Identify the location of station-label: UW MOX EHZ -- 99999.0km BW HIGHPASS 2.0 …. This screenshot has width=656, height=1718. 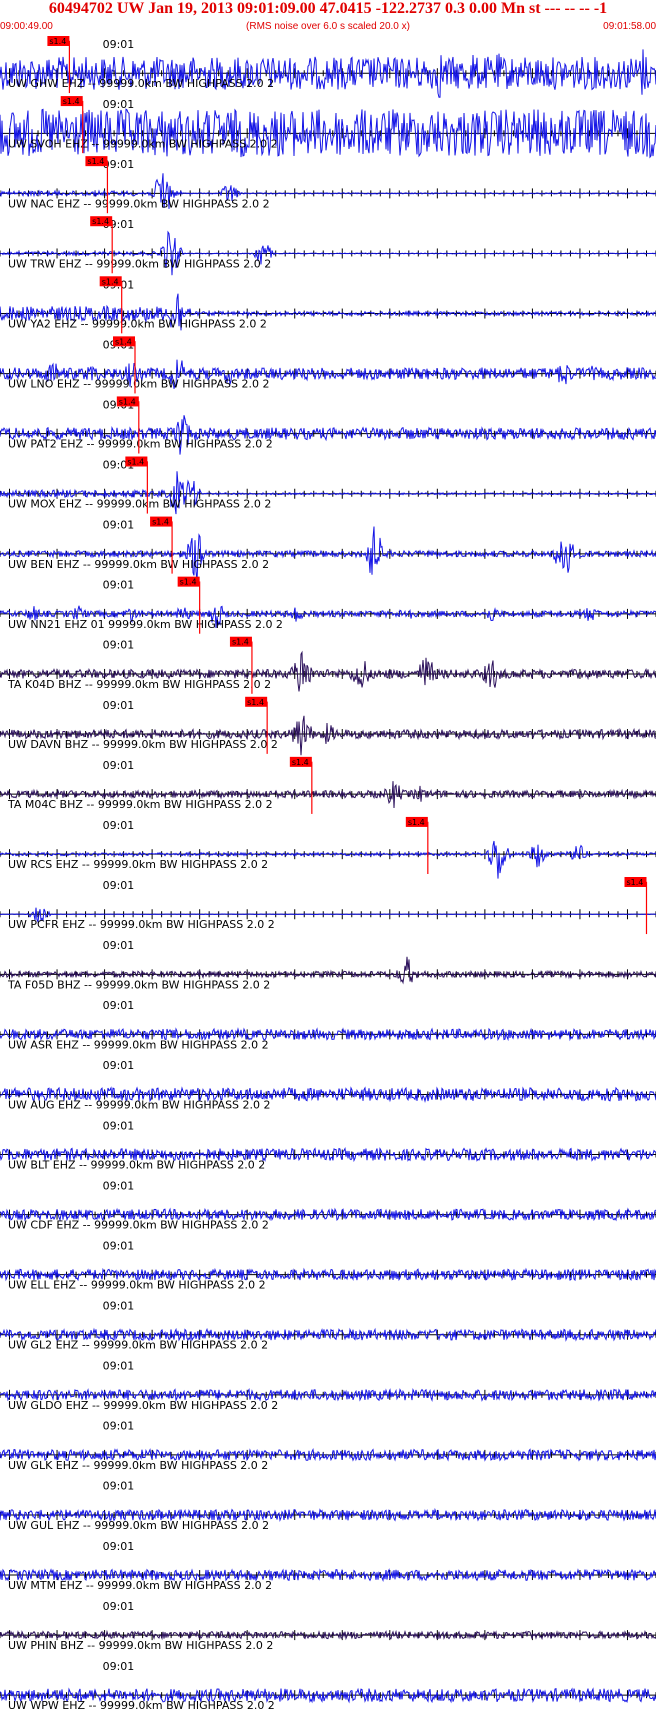
(139, 504).